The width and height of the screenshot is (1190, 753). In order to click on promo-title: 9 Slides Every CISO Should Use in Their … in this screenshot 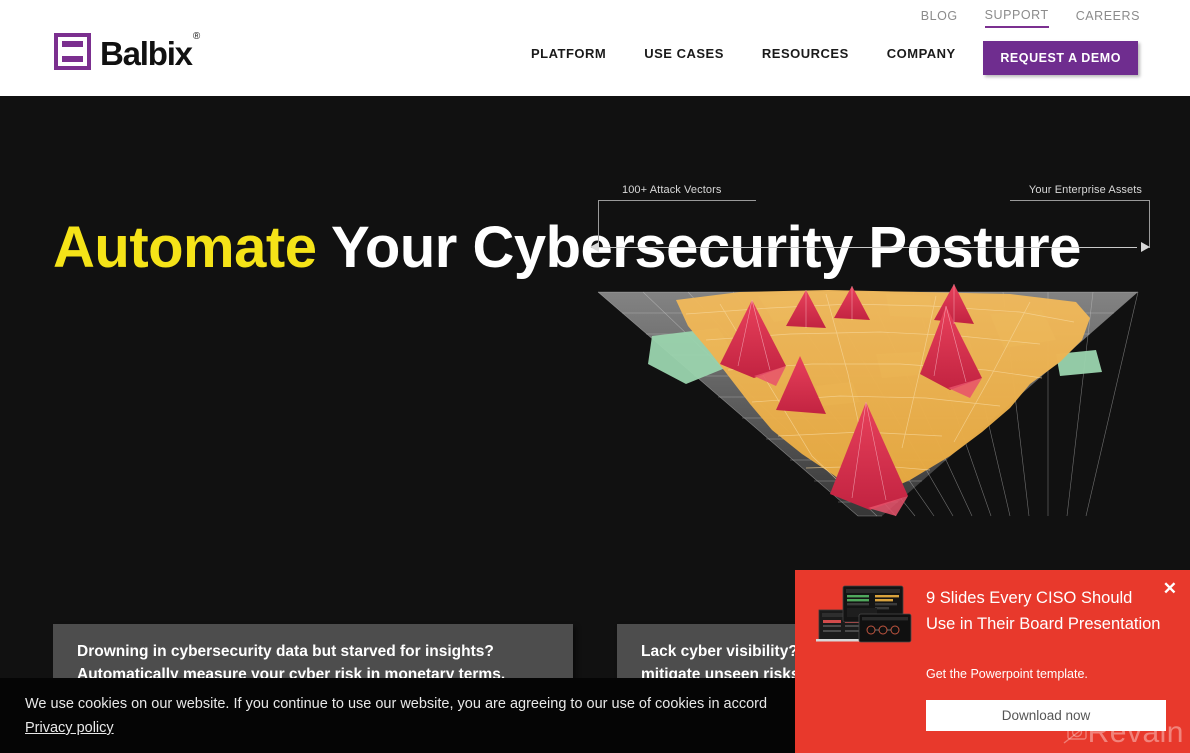, I will do `click(1043, 611)`.